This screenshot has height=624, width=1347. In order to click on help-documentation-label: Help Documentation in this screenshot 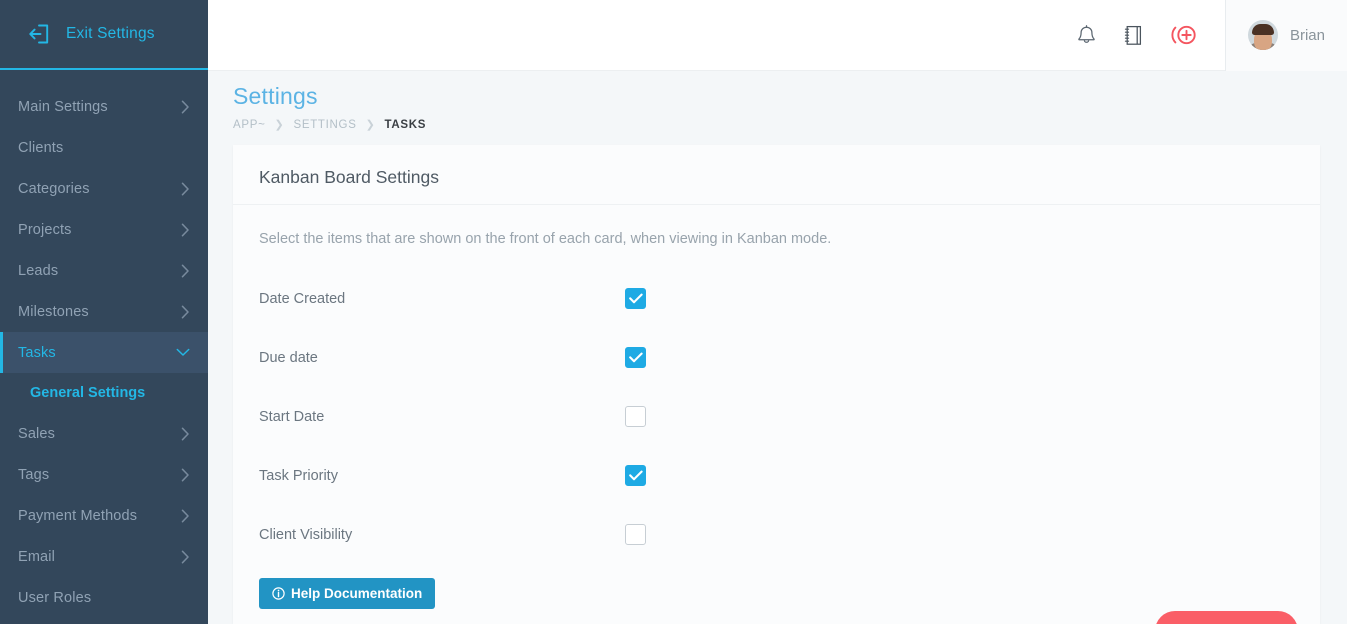, I will do `click(357, 593)`.